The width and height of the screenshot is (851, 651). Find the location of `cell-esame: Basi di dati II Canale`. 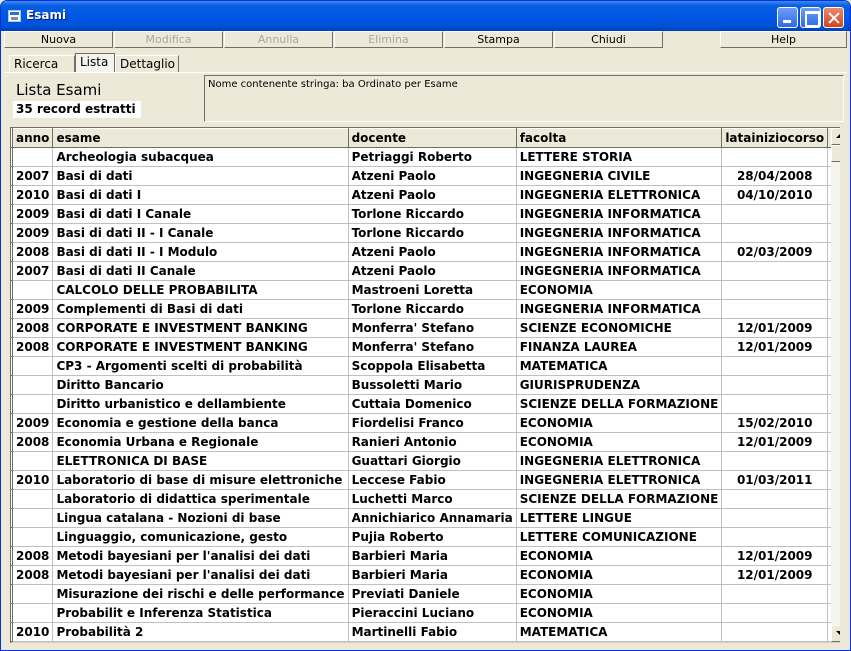

cell-esame: Basi di dati II Canale is located at coordinates (200, 271).